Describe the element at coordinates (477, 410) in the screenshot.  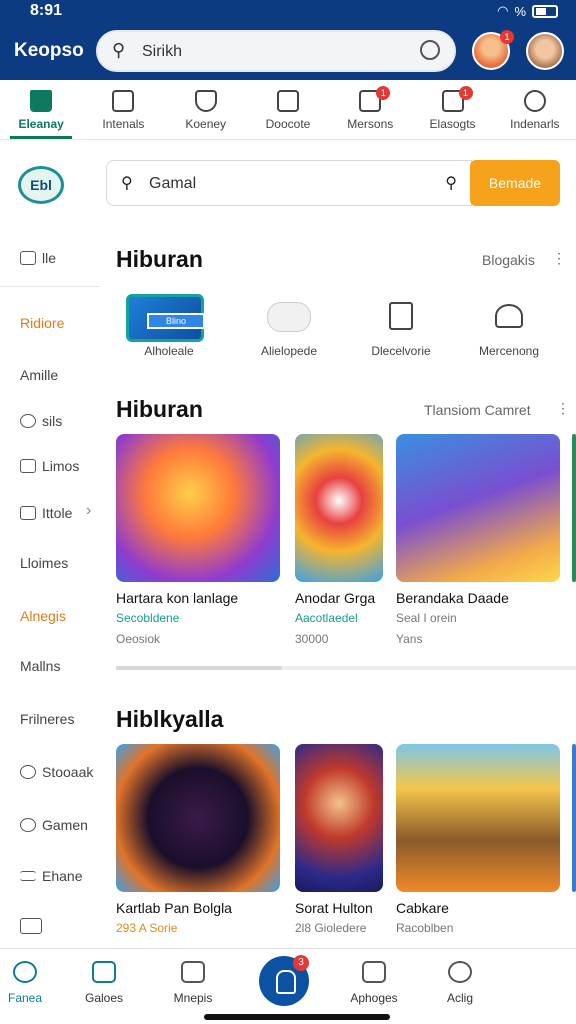
I see `section-link: Tlansiom Camret` at that location.